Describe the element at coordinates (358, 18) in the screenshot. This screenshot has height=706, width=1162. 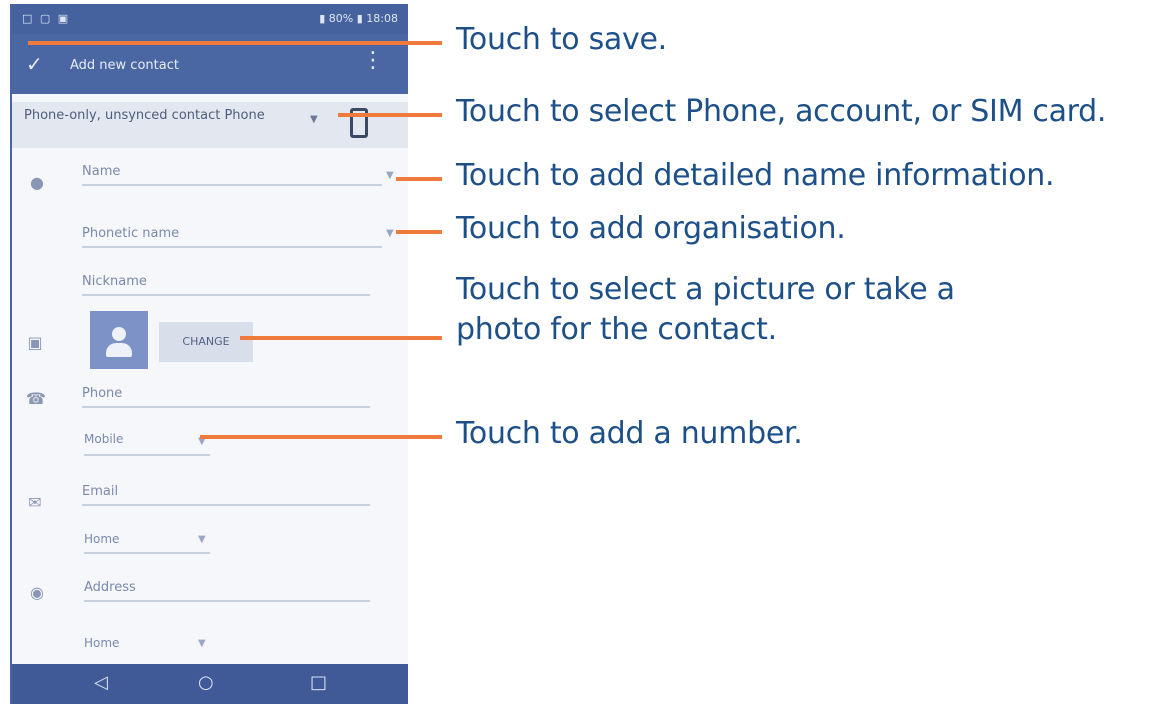
I see `status-icons-right: ▮ 80% ▮ 18:08` at that location.